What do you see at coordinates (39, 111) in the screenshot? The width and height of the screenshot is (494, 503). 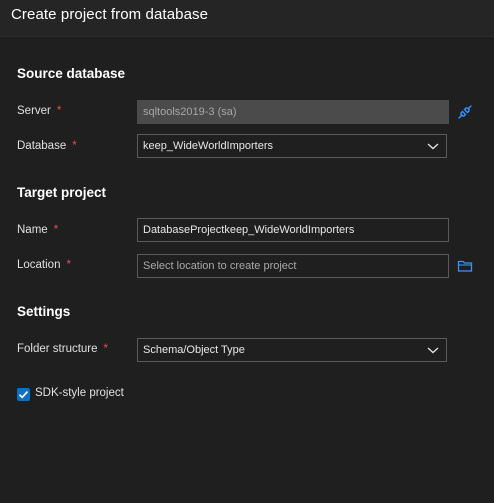 I see `server-label: Server *` at bounding box center [39, 111].